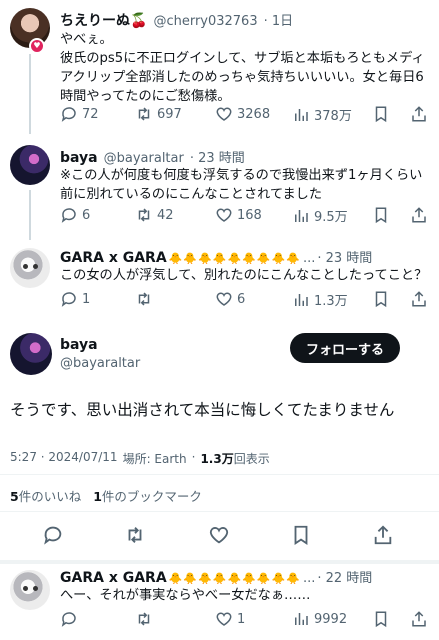 This screenshot has height=640, width=439. Describe the element at coordinates (86, 215) in the screenshot. I see `reply-count: 6` at that location.